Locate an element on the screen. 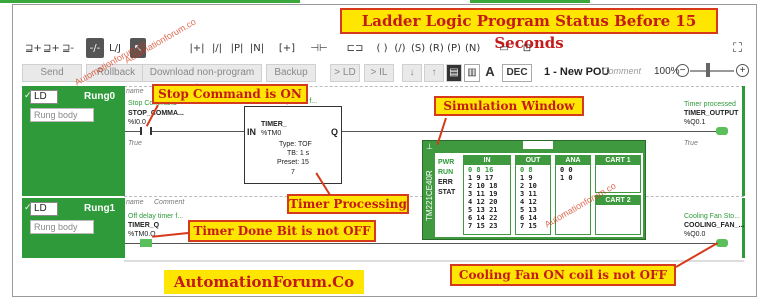 This screenshot has height=305, width=768. contact-tool-icon: -/- is located at coordinates (95, 48).